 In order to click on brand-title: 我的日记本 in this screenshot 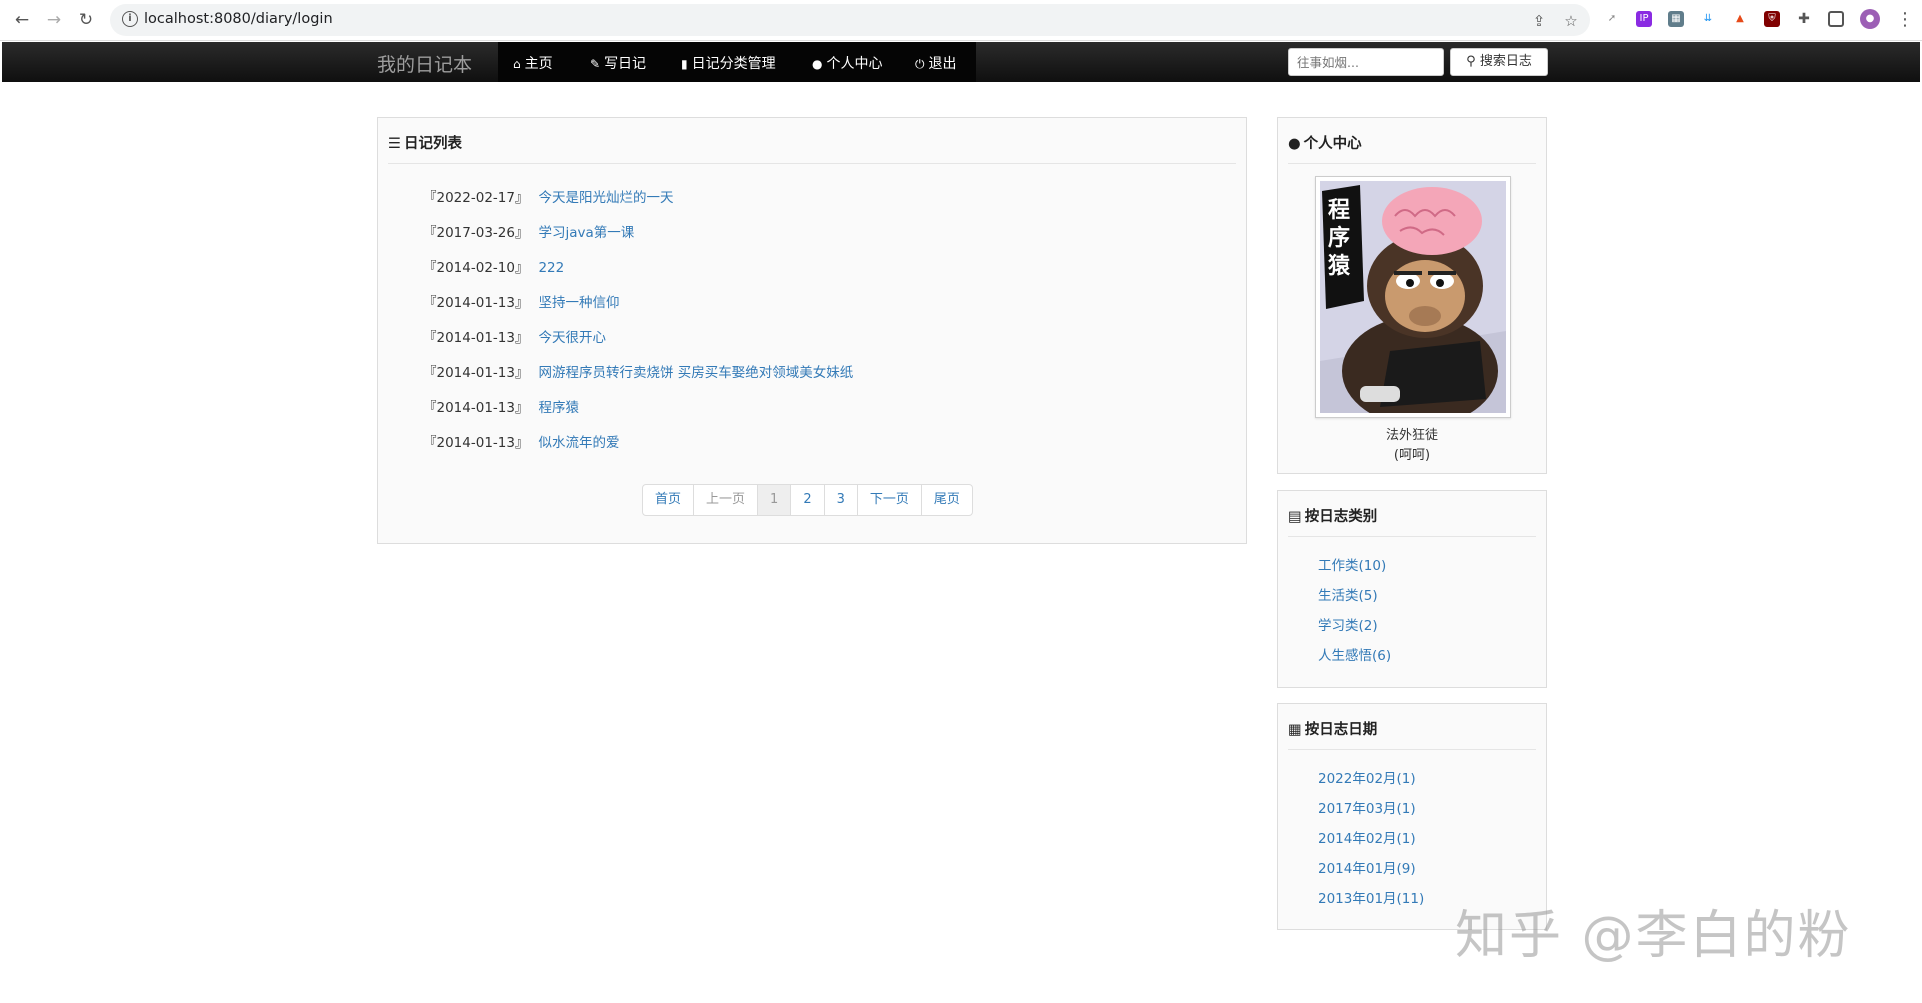, I will do `click(424, 63)`.